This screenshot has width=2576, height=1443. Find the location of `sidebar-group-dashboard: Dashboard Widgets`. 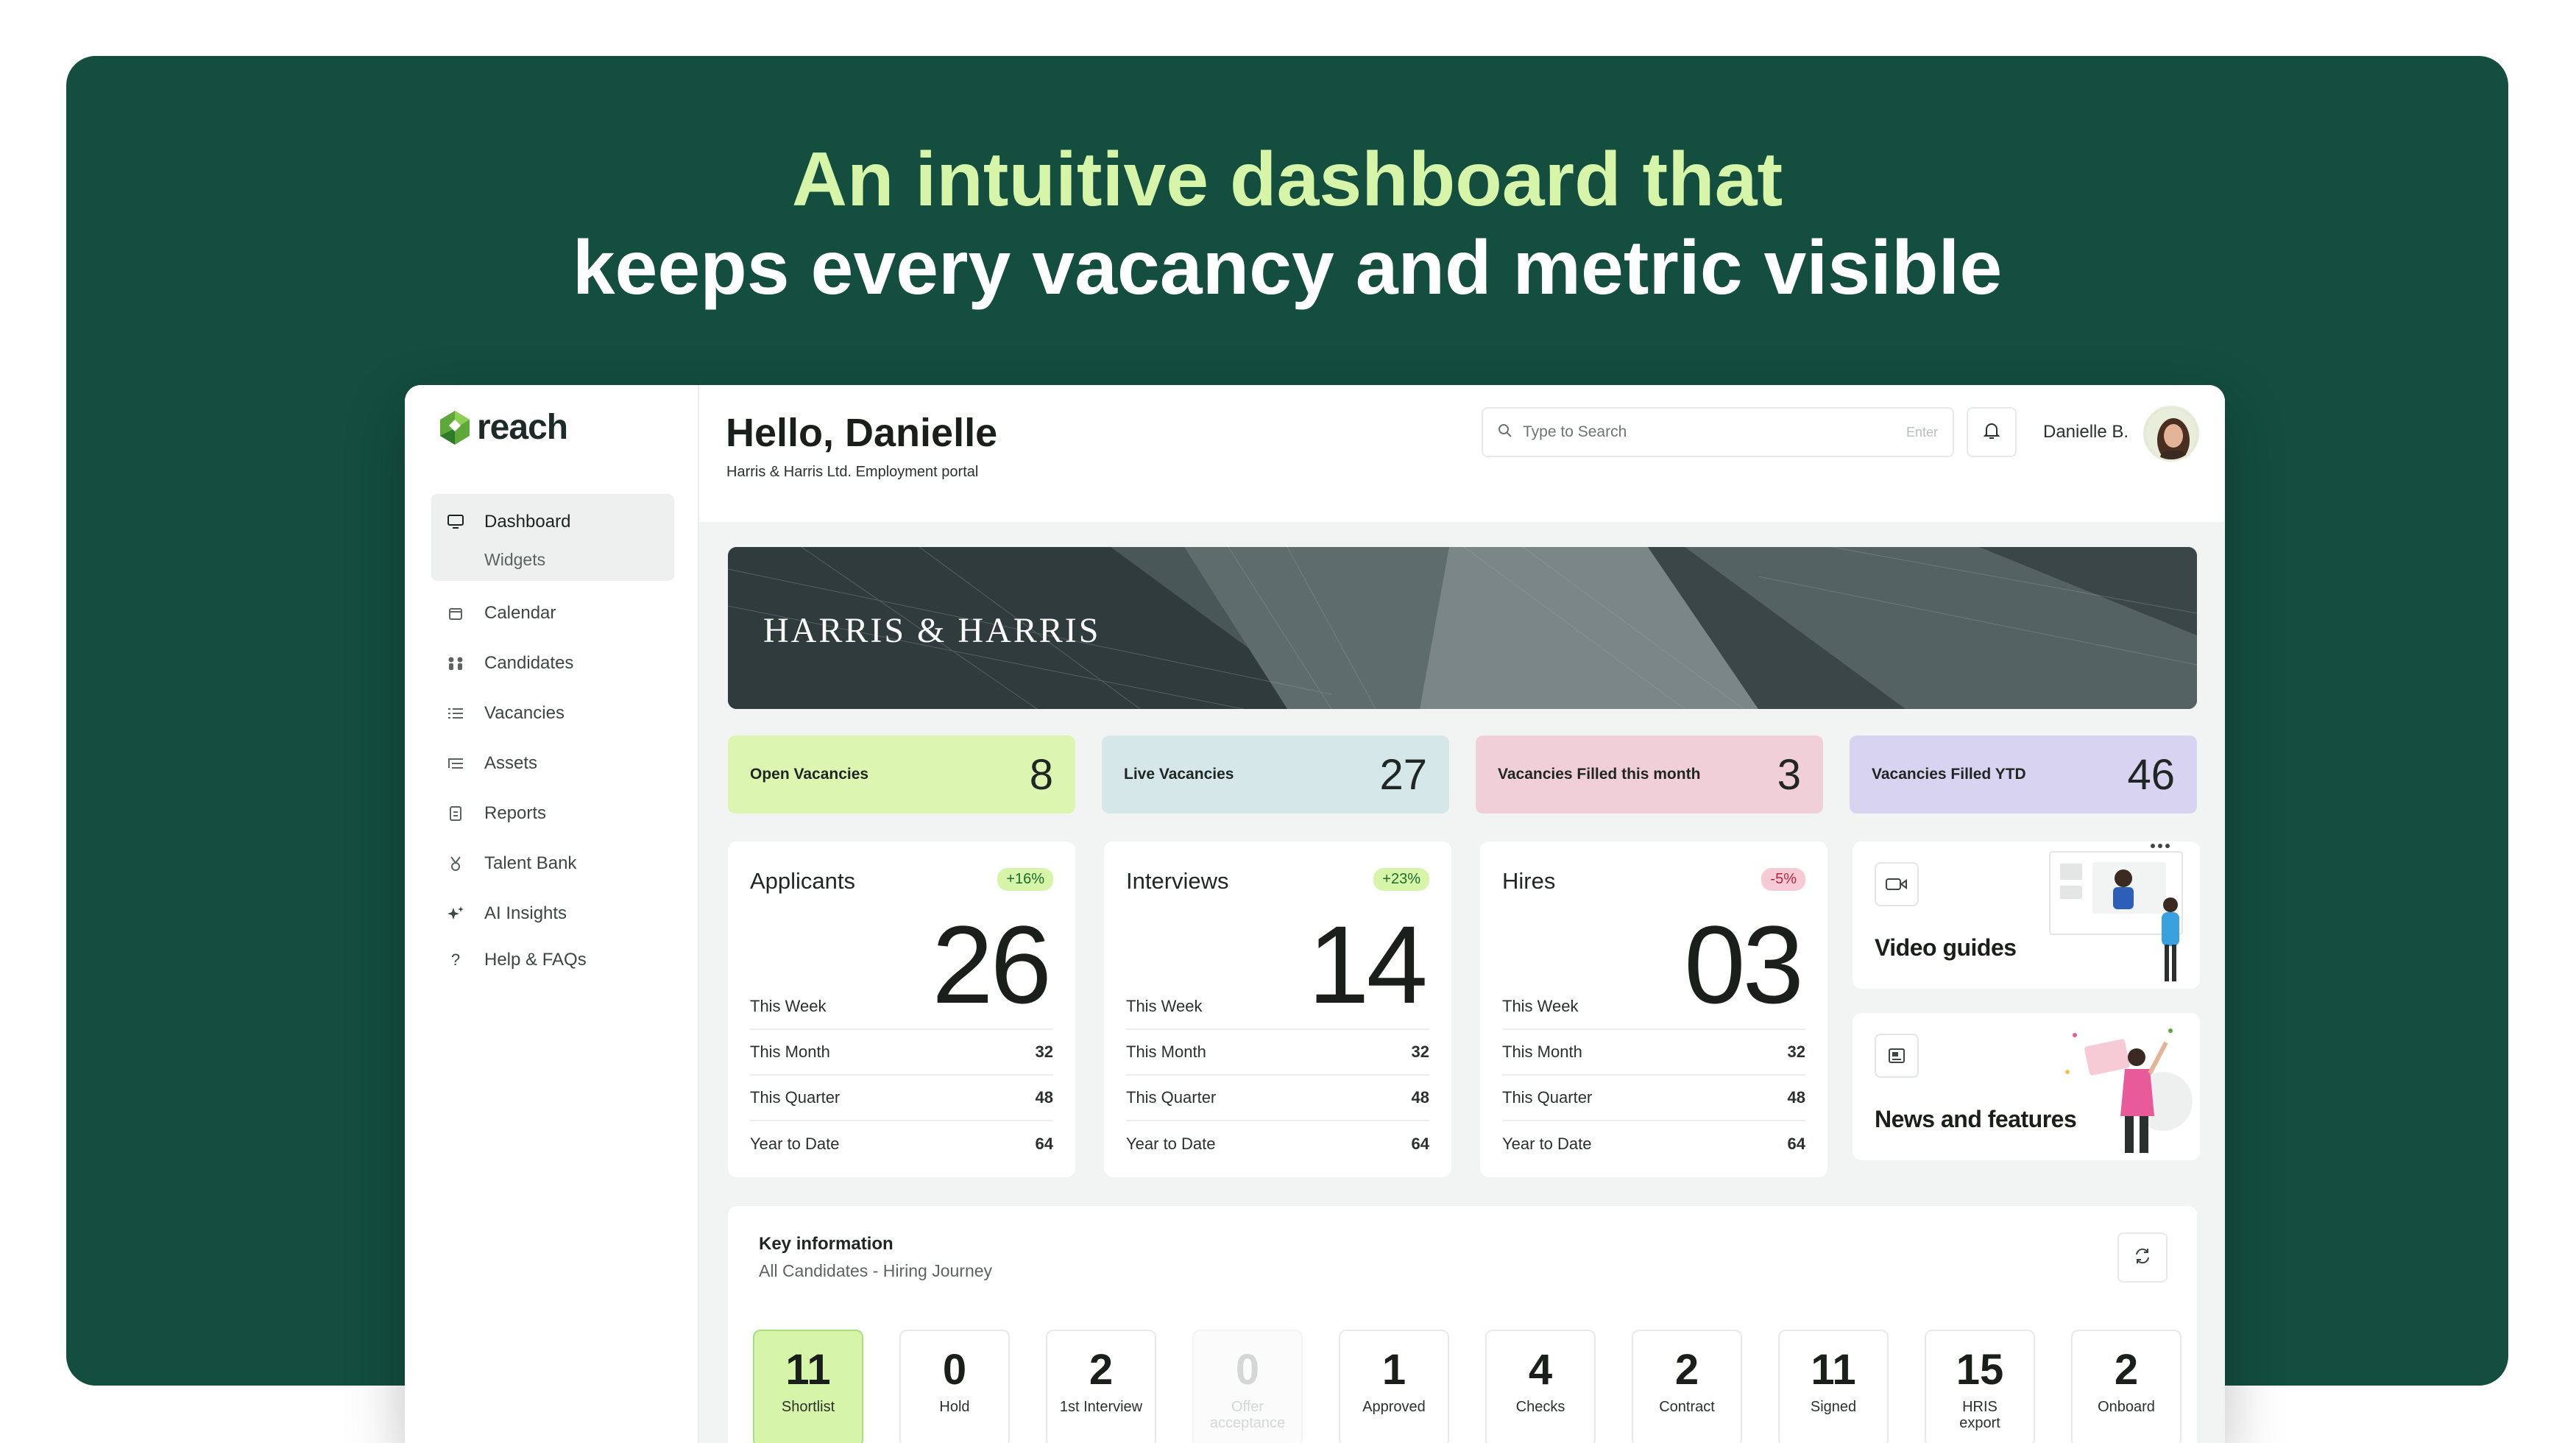

sidebar-group-dashboard: Dashboard Widgets is located at coordinates (552, 537).